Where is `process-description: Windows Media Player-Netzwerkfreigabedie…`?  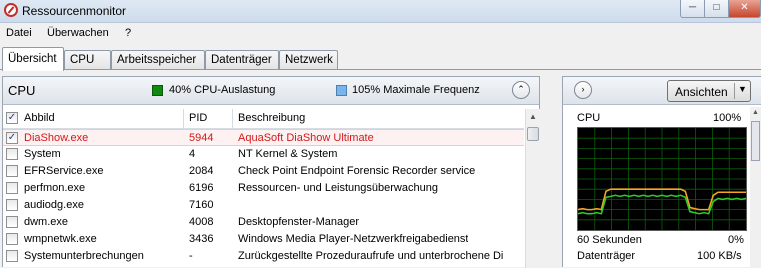 process-description: Windows Media Player-Netzwerkfreigabedie… is located at coordinates (353, 239).